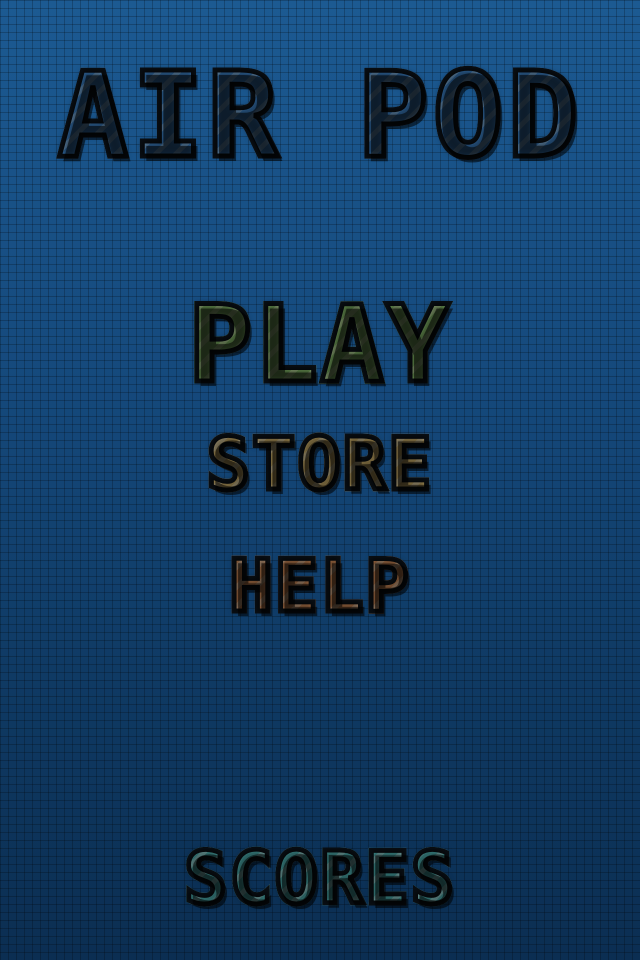 This screenshot has width=640, height=960. What do you see at coordinates (320, 586) in the screenshot?
I see `help-button: HELP` at bounding box center [320, 586].